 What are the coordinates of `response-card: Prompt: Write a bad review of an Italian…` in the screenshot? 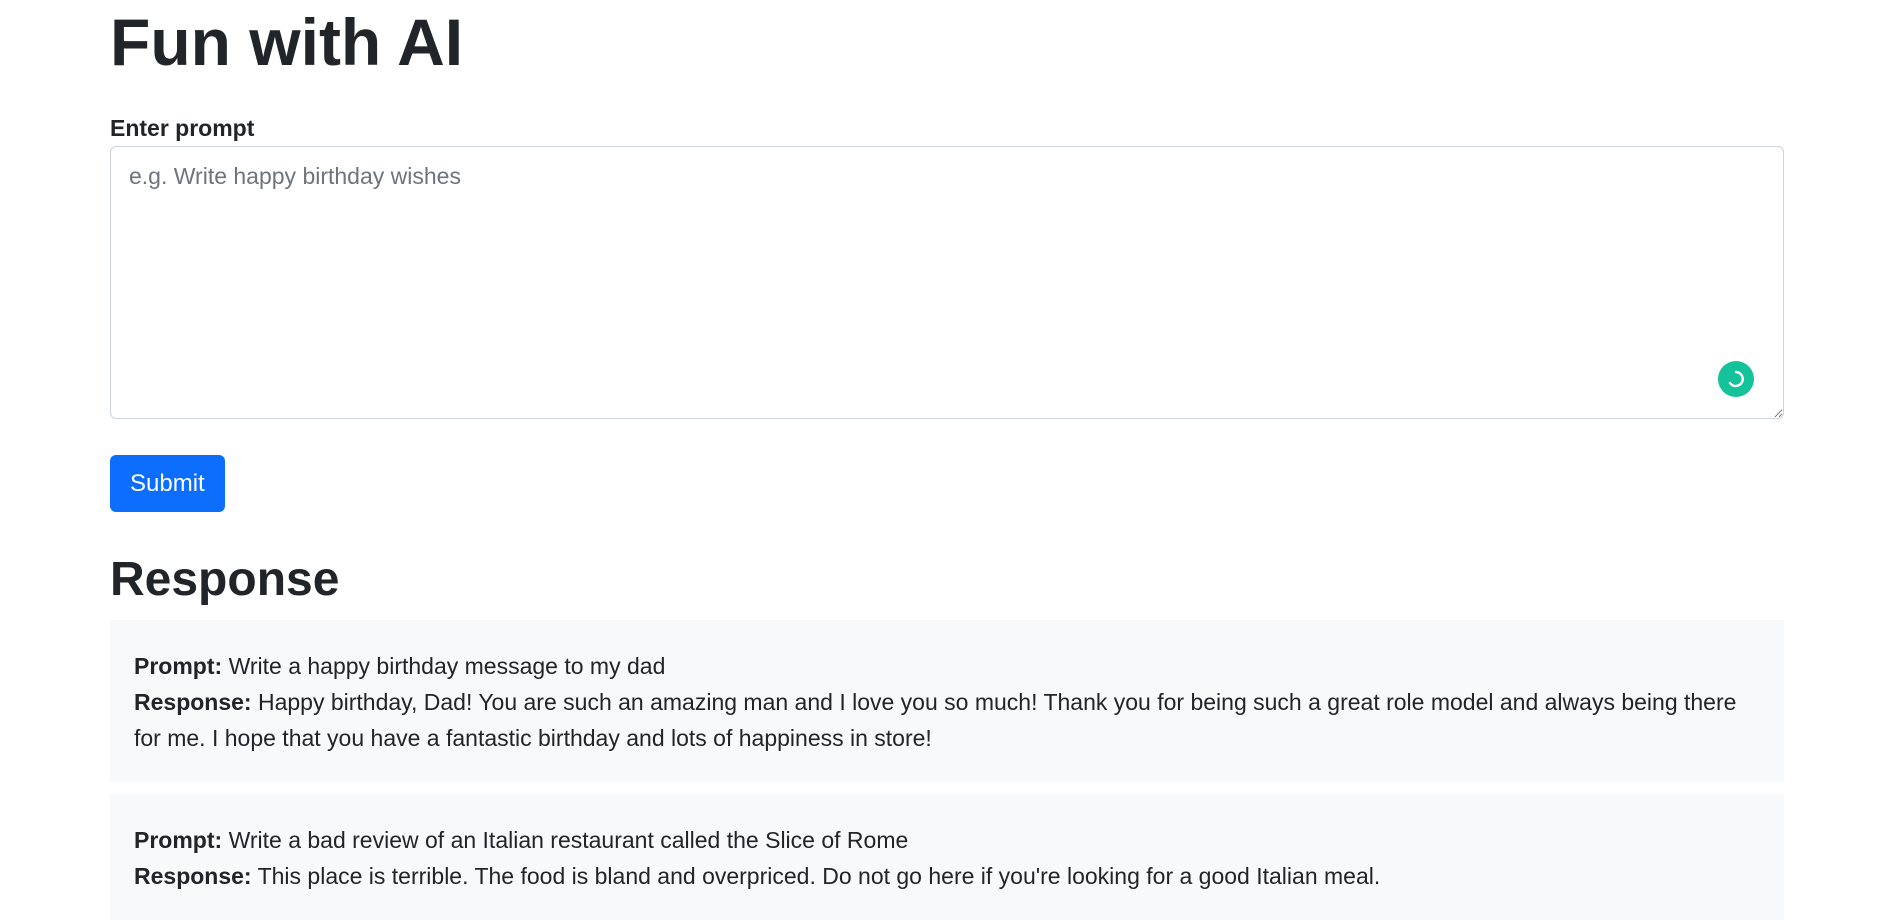 It's located at (947, 857).